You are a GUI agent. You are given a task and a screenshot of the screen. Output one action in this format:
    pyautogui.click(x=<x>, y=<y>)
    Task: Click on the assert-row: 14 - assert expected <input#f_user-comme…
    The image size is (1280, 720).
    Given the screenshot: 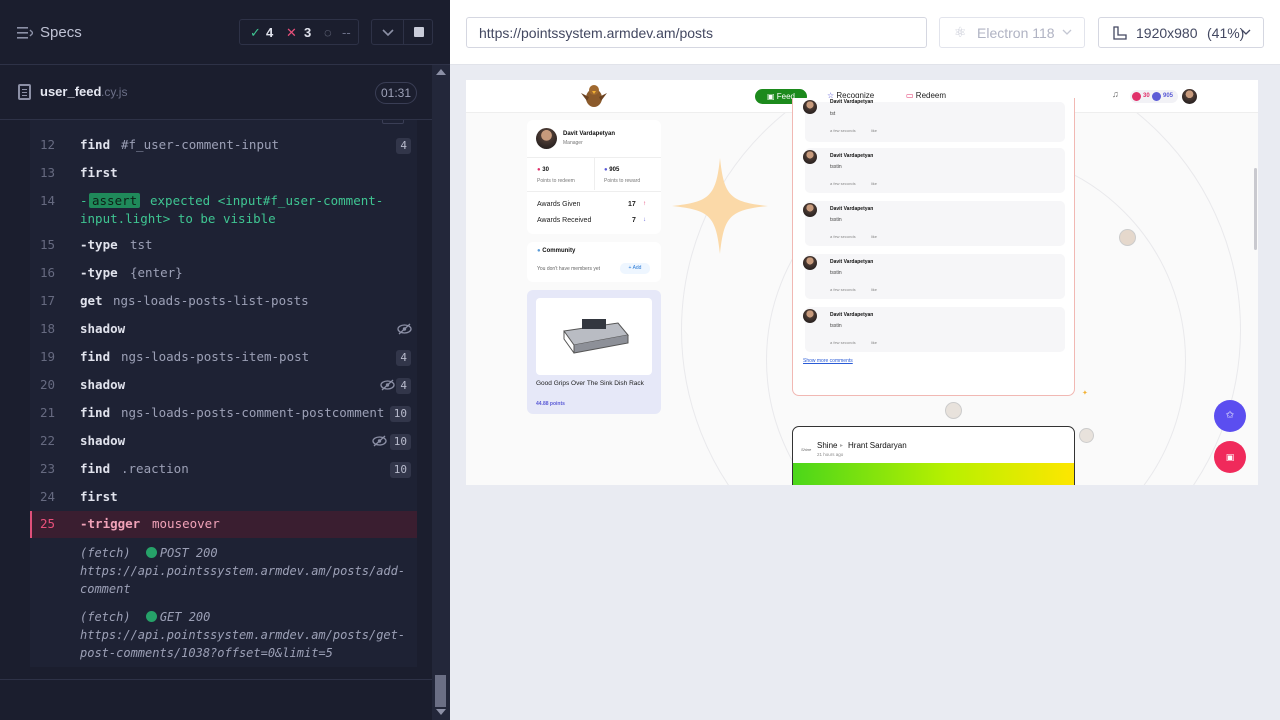 What is the action you would take?
    pyautogui.click(x=223, y=211)
    